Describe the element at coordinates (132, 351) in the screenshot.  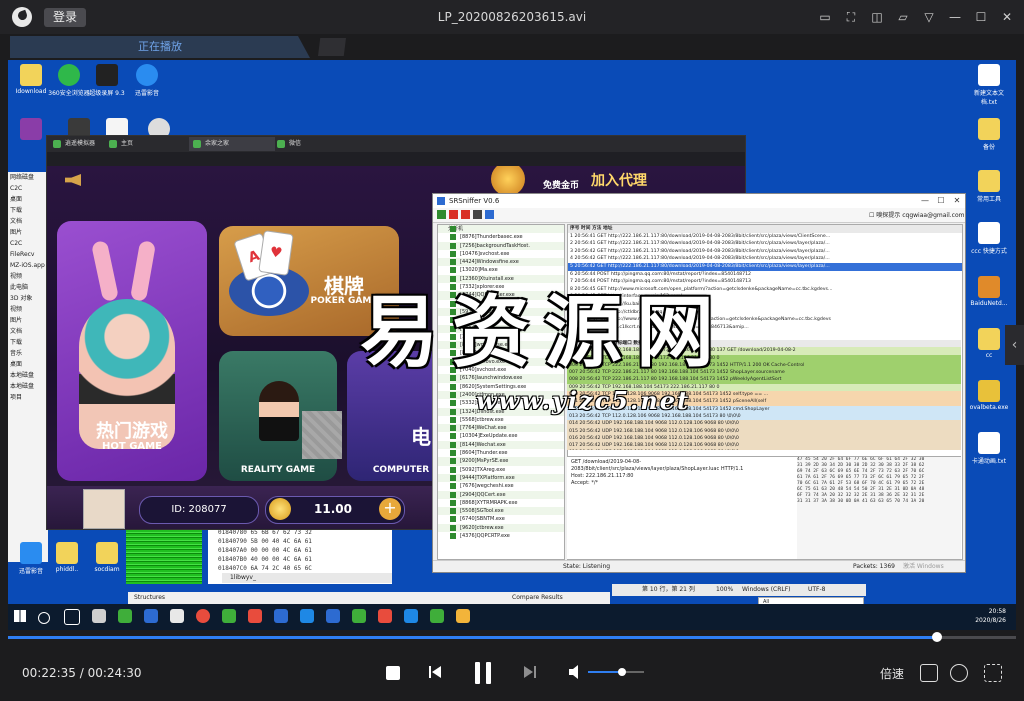
I see `hot-game-card: 热门游戏 HOT GAME` at that location.